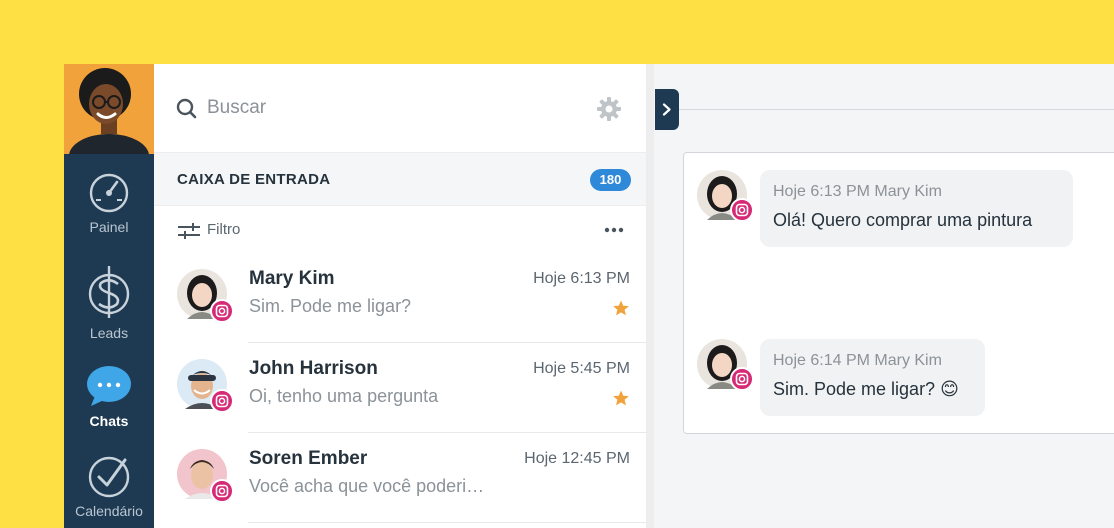  Describe the element at coordinates (109, 477) in the screenshot. I see `calendar-check-icon` at that location.